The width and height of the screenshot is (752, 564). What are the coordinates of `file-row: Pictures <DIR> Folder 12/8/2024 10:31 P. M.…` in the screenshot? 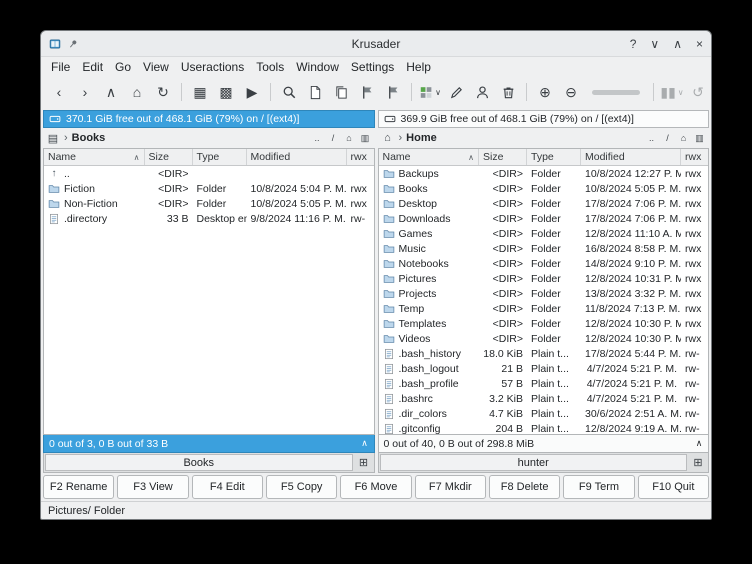 It's located at (544, 278).